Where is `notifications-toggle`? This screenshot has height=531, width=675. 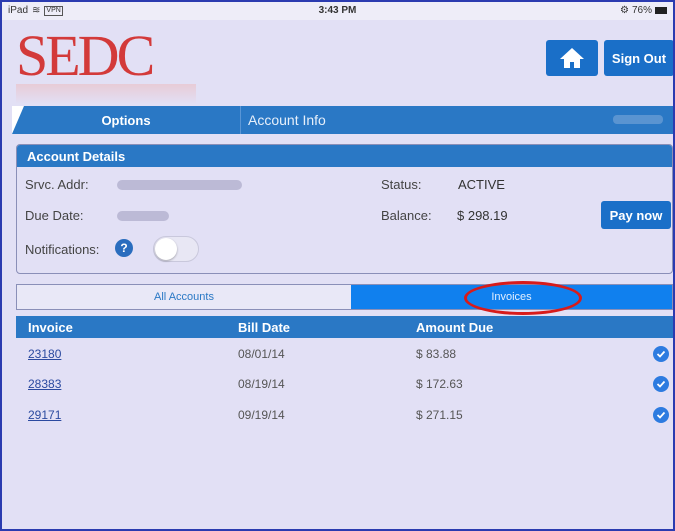 notifications-toggle is located at coordinates (176, 249).